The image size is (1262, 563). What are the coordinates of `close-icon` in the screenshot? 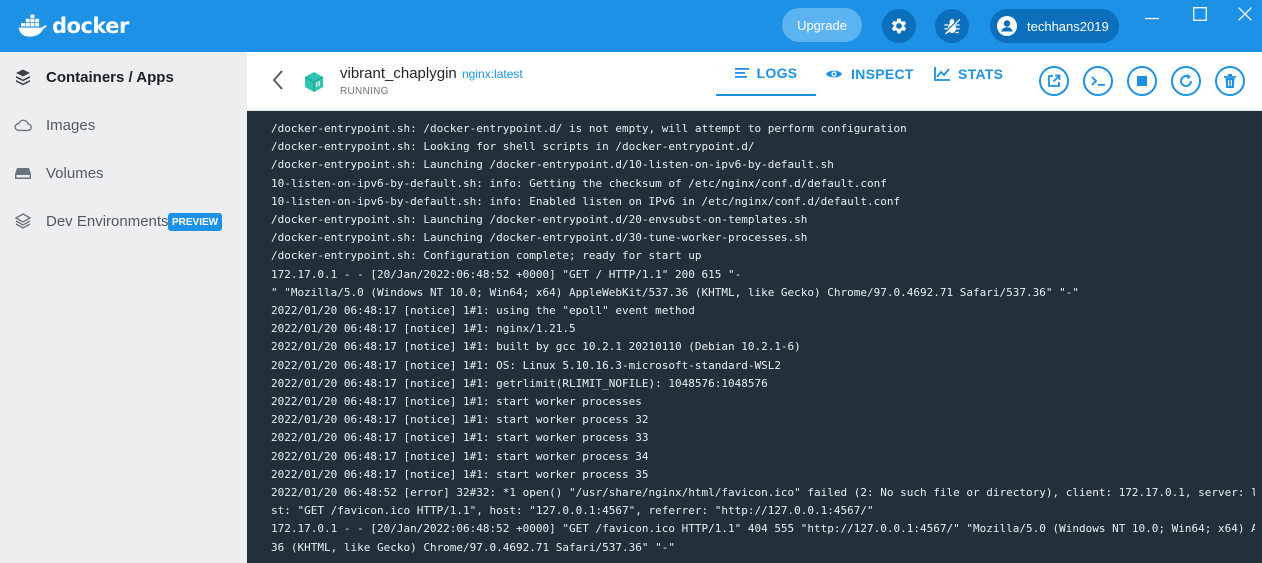 It's located at (1245, 14).